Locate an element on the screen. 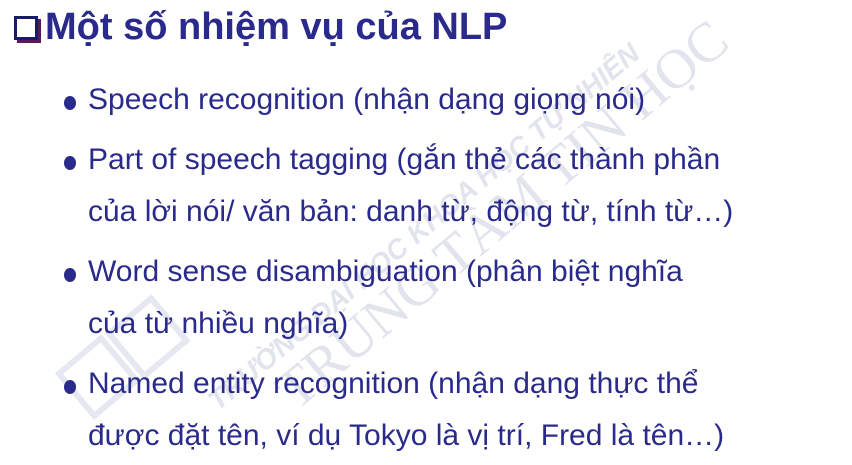 This screenshot has width=852, height=465. list-item: Speech recognition (nhận dạng giọng nói) is located at coordinates (353, 100).